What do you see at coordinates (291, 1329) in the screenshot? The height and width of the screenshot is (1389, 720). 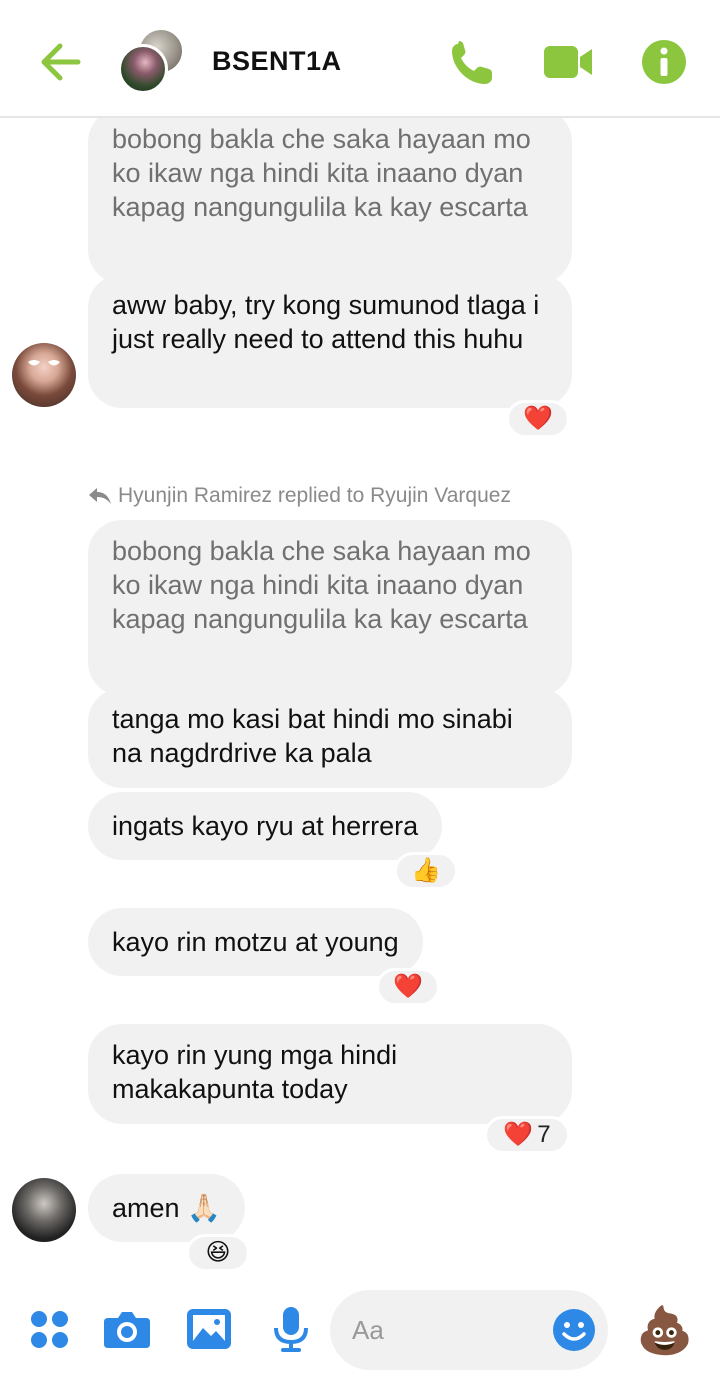 I see `microphone-icon` at bounding box center [291, 1329].